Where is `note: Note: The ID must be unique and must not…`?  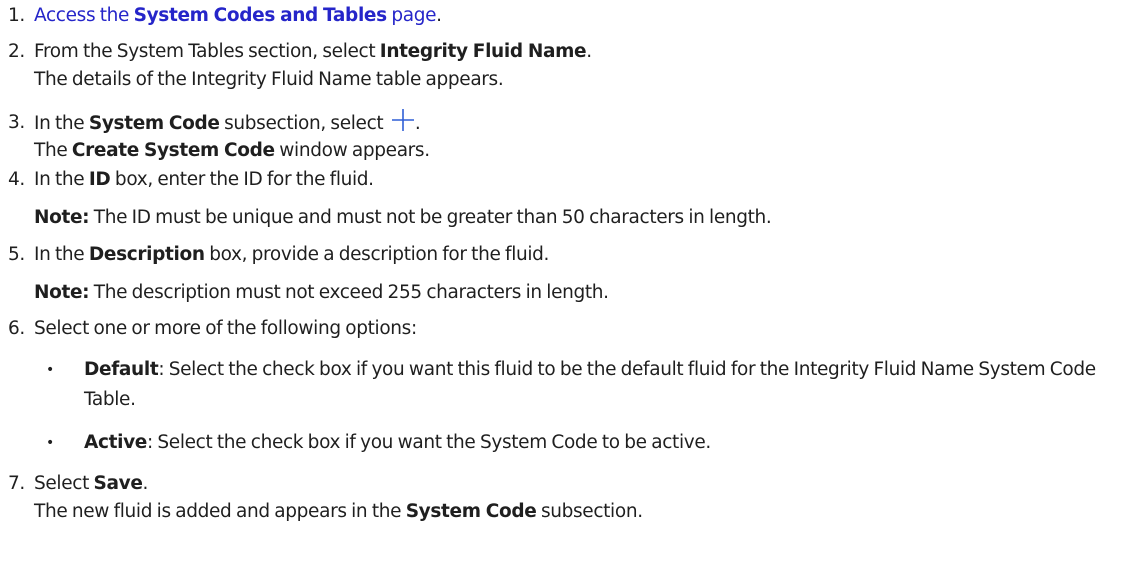 note: Note: The ID must be unique and must not… is located at coordinates (403, 217).